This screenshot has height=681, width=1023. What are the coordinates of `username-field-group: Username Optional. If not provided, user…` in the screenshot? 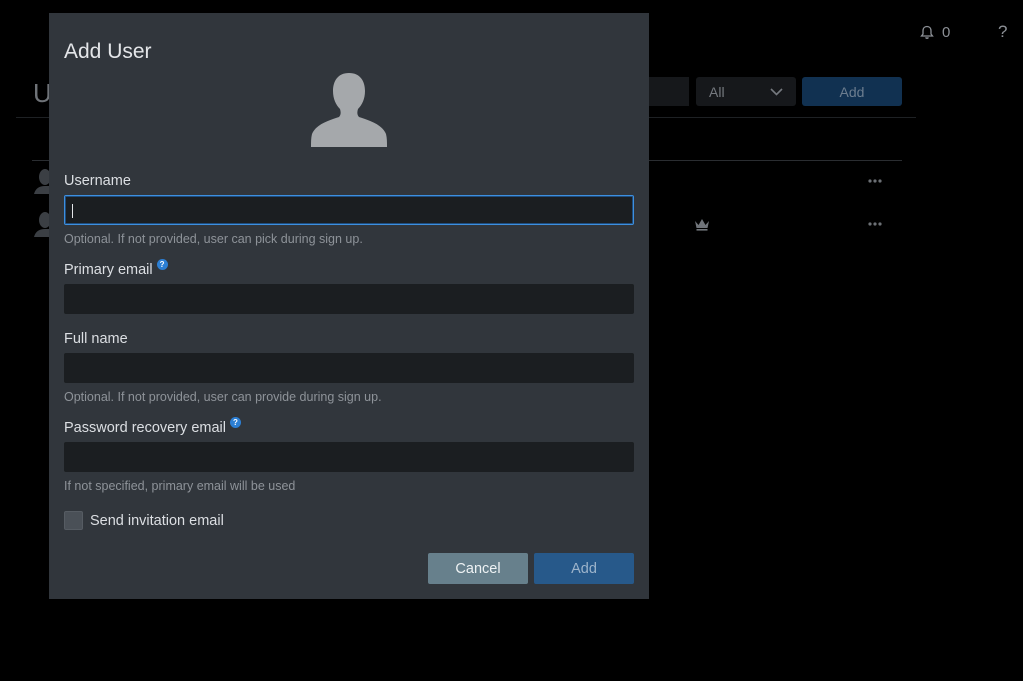 It's located at (349, 209).